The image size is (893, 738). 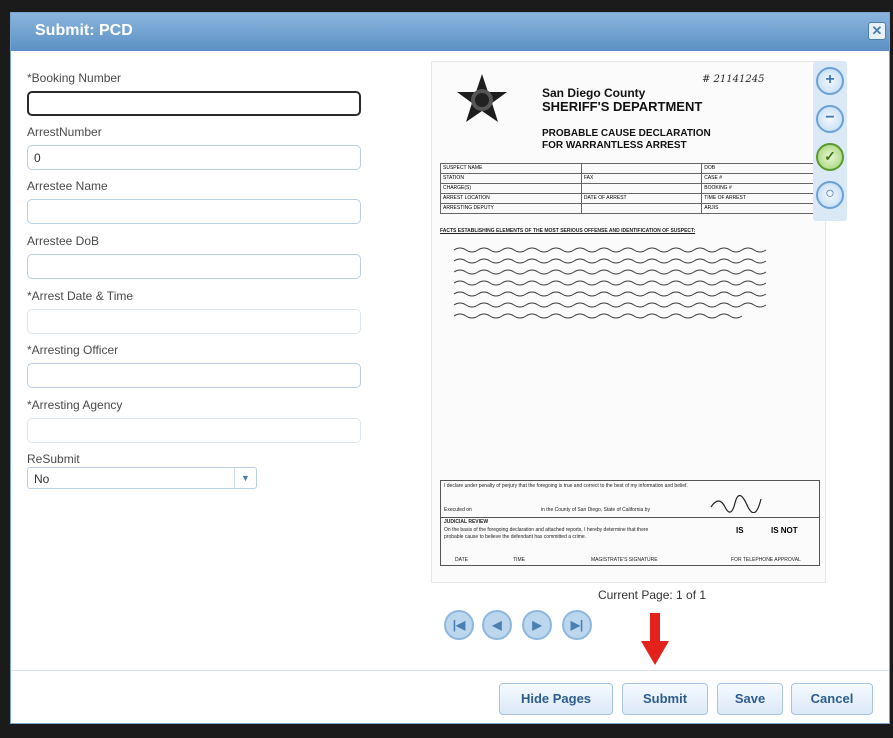 What do you see at coordinates (655, 639) in the screenshot?
I see `red-arrow-annotation` at bounding box center [655, 639].